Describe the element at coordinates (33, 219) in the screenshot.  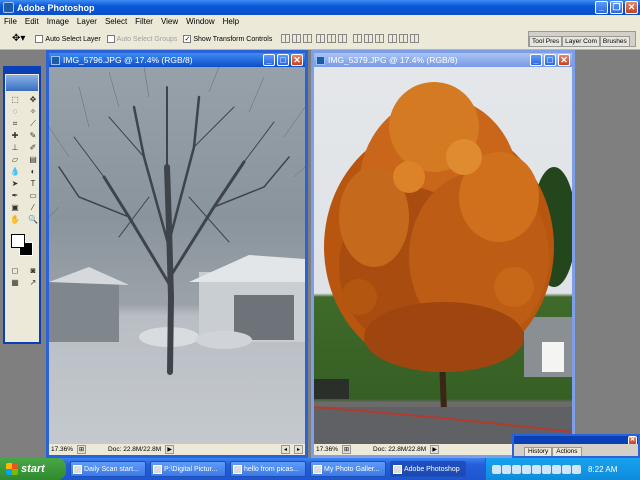
I see `zoom-tool-icon: 🔍` at that location.